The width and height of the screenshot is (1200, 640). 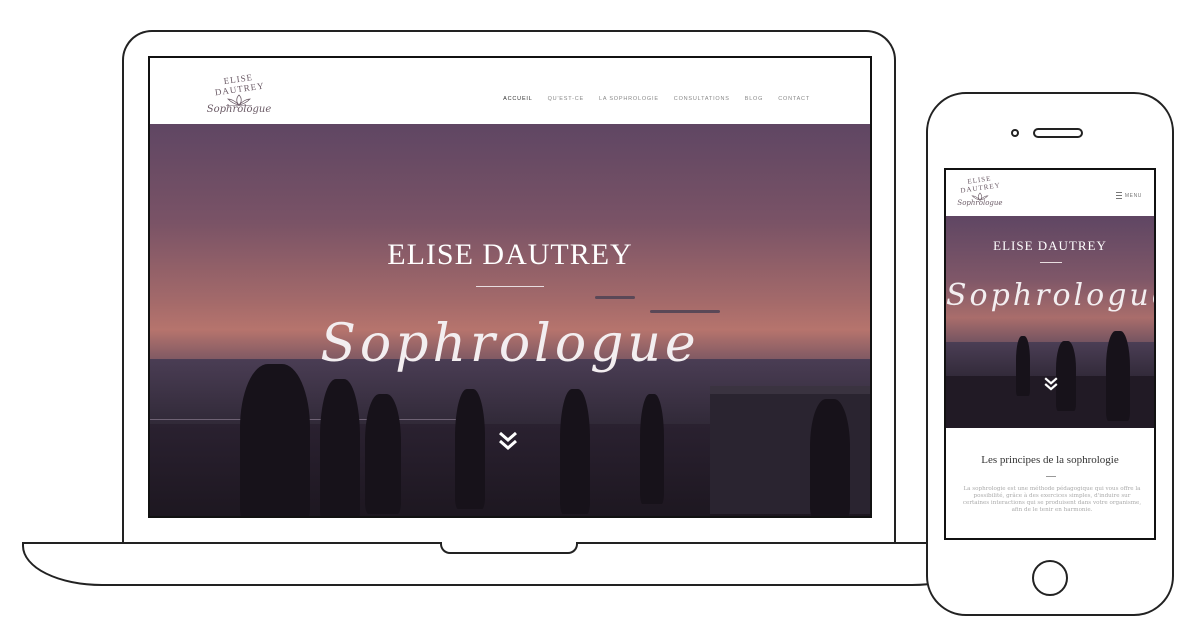 I want to click on hamburger-icon, so click(x=1118, y=195).